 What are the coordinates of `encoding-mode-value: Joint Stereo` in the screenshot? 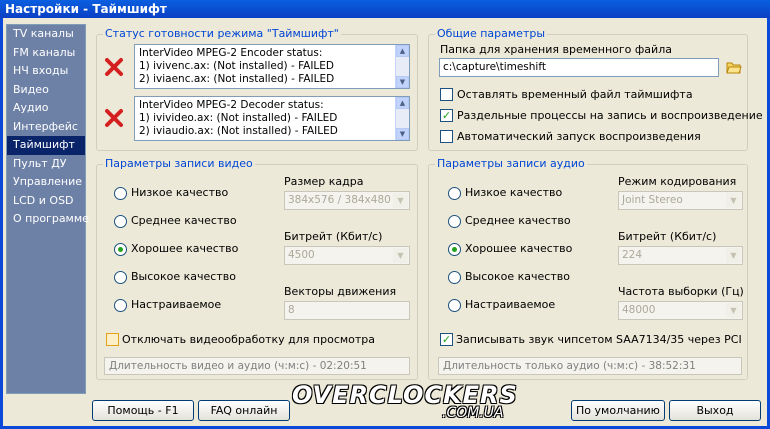 It's located at (652, 200).